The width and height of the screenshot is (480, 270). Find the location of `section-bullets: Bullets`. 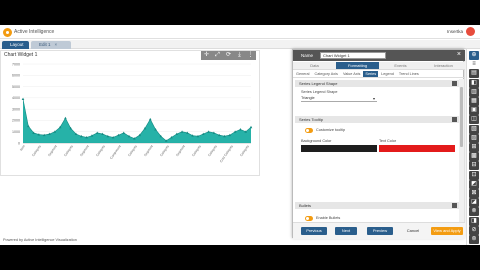

section-bullets: Bullets is located at coordinates (377, 205).